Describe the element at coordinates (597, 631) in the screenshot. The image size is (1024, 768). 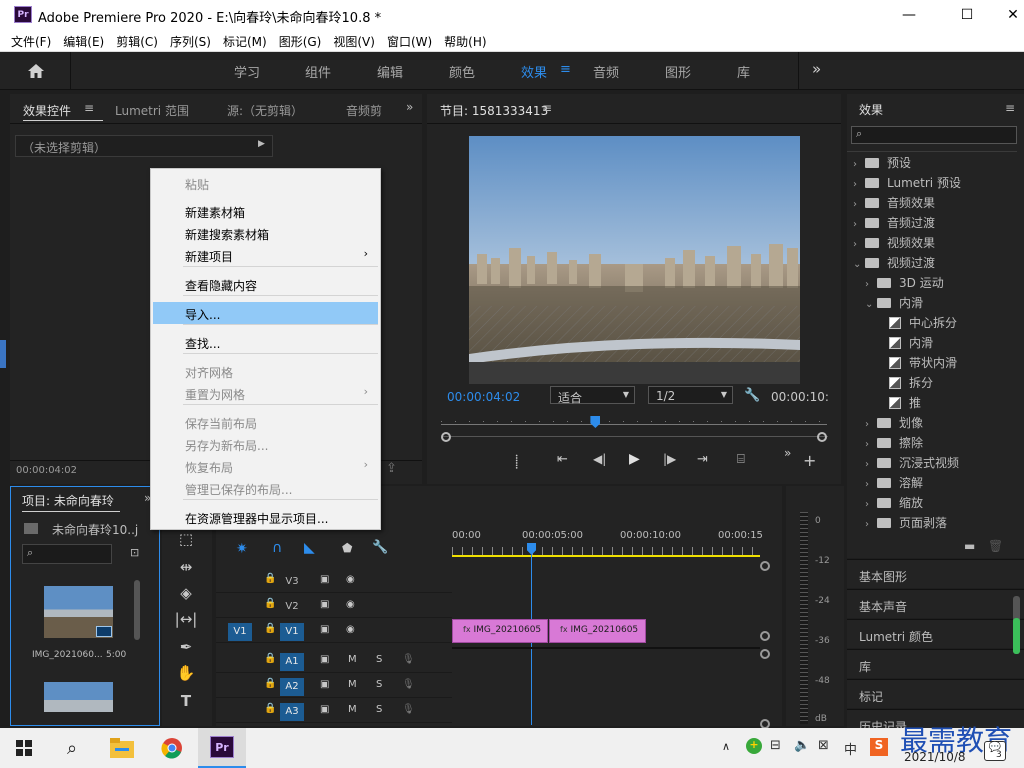
I see `timeline-clip: fx IMG_20210605` at that location.